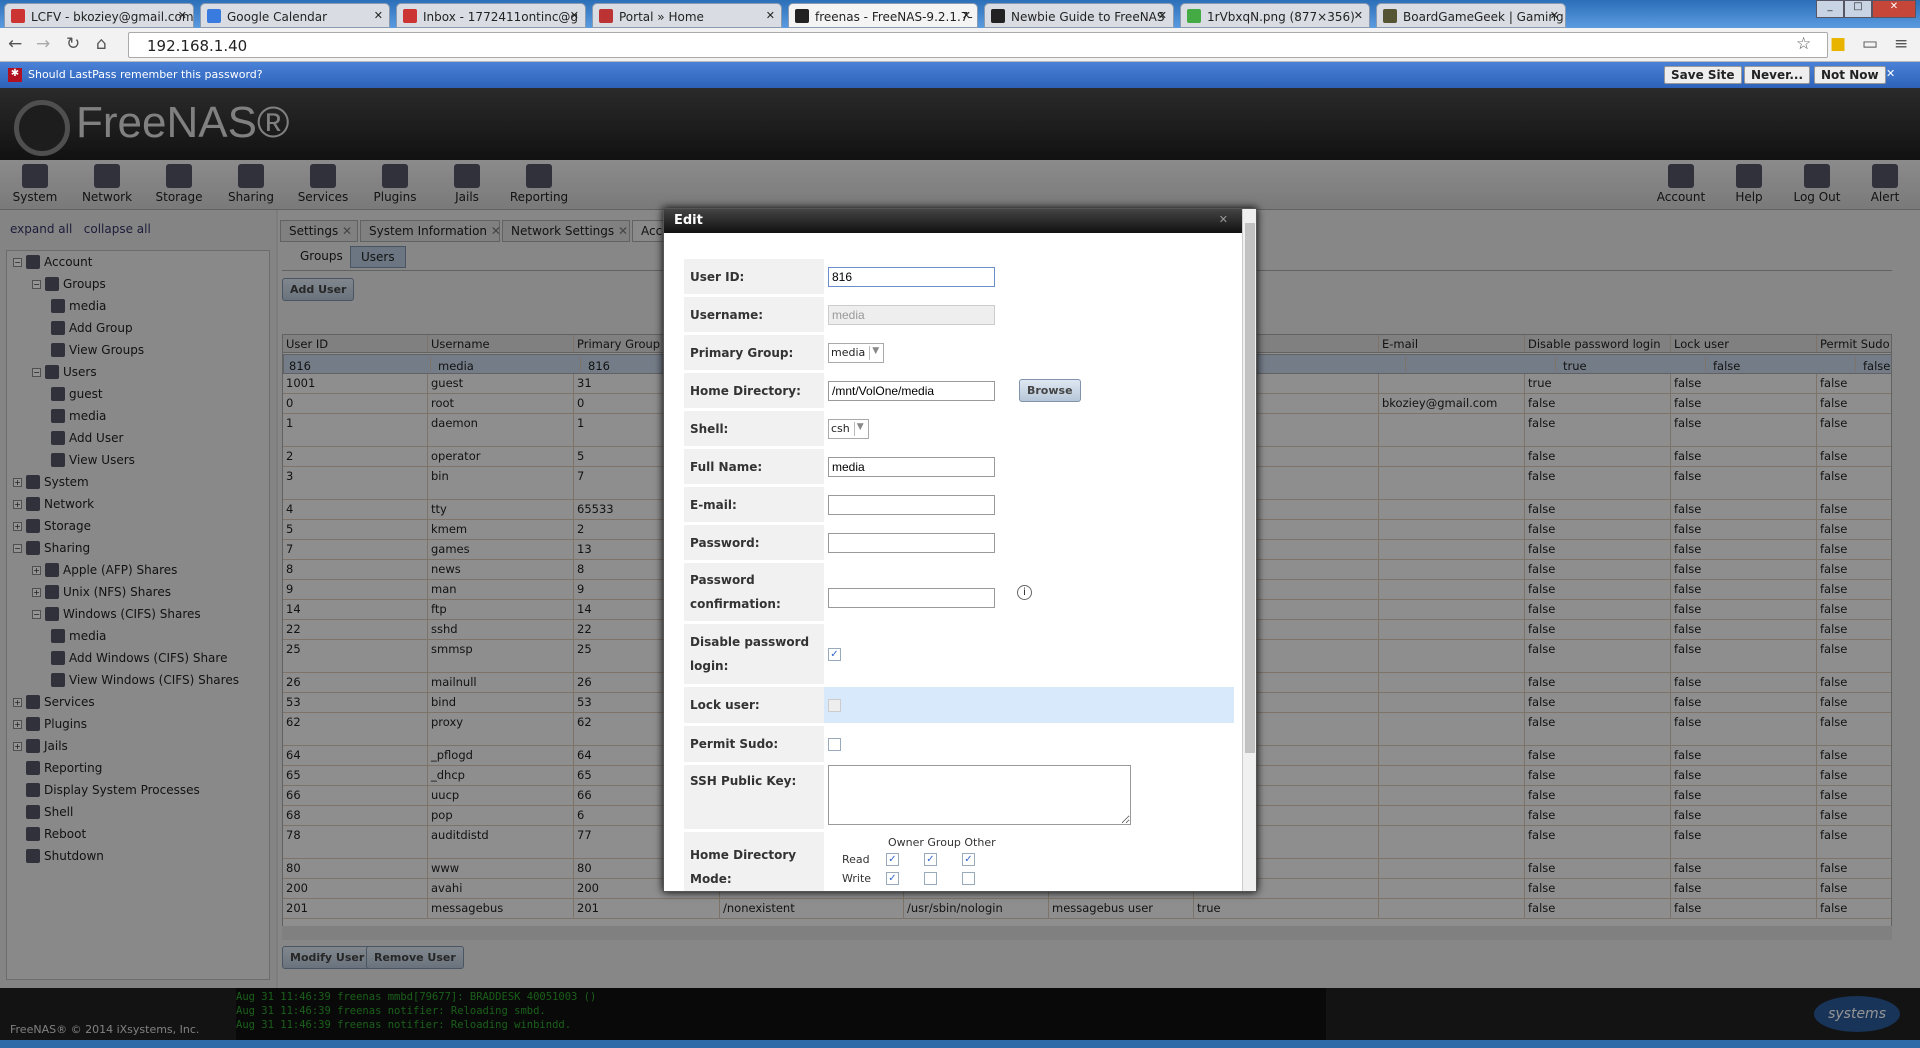 This screenshot has width=1920, height=1048. Describe the element at coordinates (754, 504) in the screenshot. I see `email-label: E-mail:` at that location.